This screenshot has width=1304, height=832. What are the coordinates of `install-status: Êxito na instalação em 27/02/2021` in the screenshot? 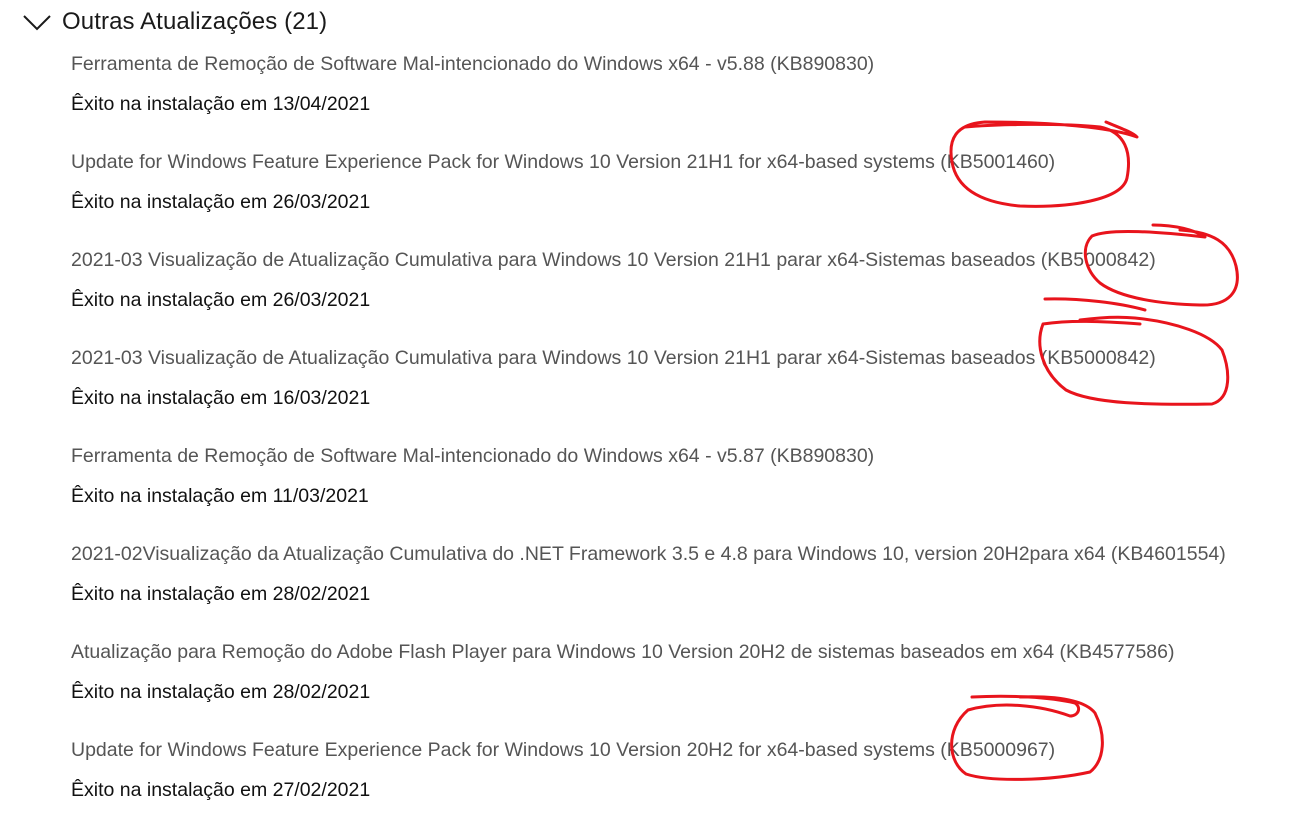 It's located at (221, 790).